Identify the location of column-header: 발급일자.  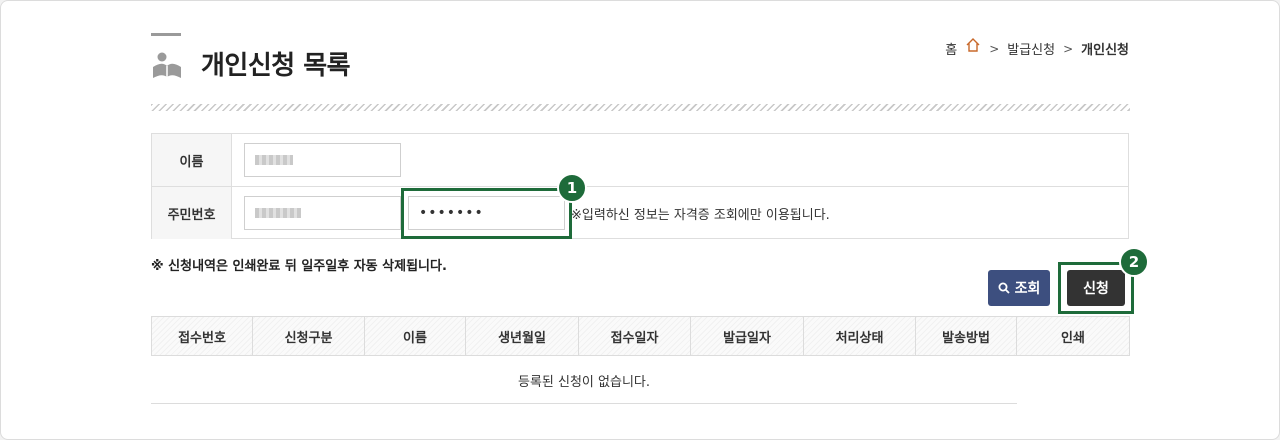
(747, 336).